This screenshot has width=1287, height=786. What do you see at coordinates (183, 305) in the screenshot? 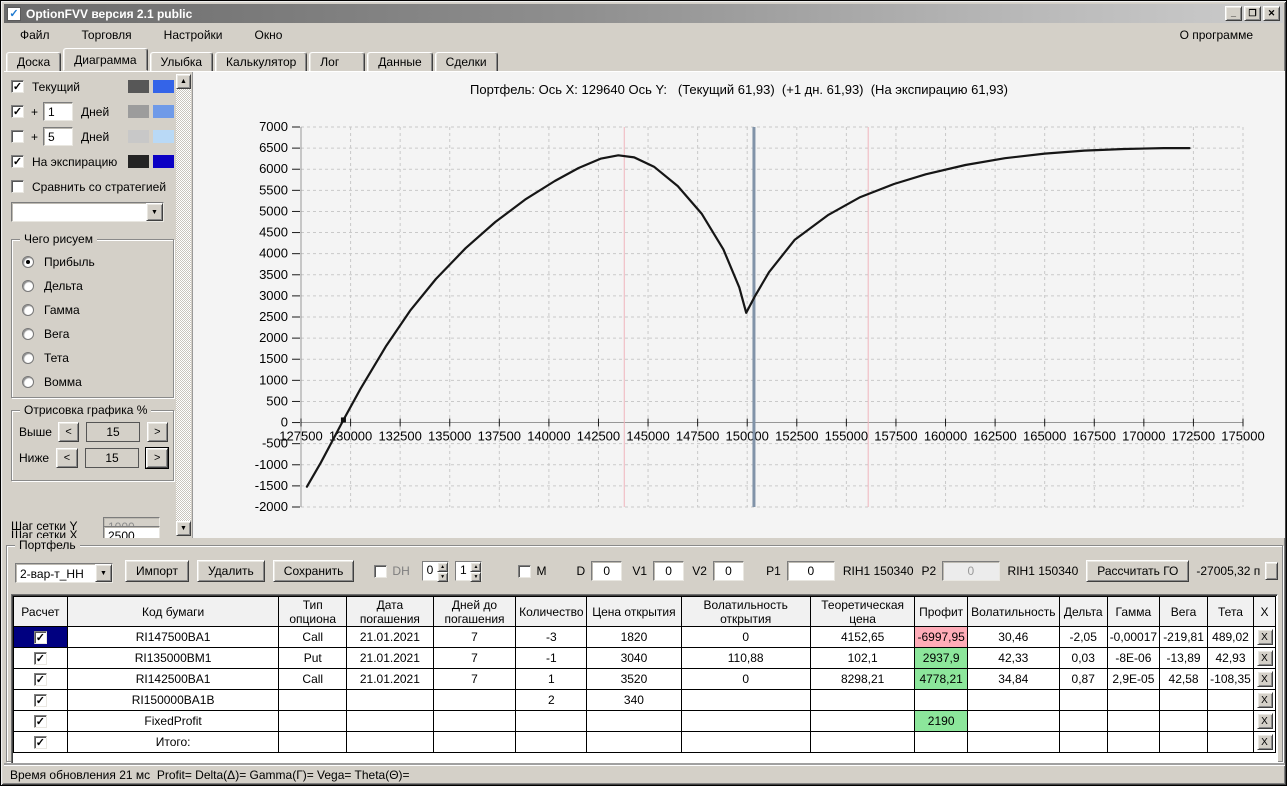
I see `left-panel-scrollbar` at bounding box center [183, 305].